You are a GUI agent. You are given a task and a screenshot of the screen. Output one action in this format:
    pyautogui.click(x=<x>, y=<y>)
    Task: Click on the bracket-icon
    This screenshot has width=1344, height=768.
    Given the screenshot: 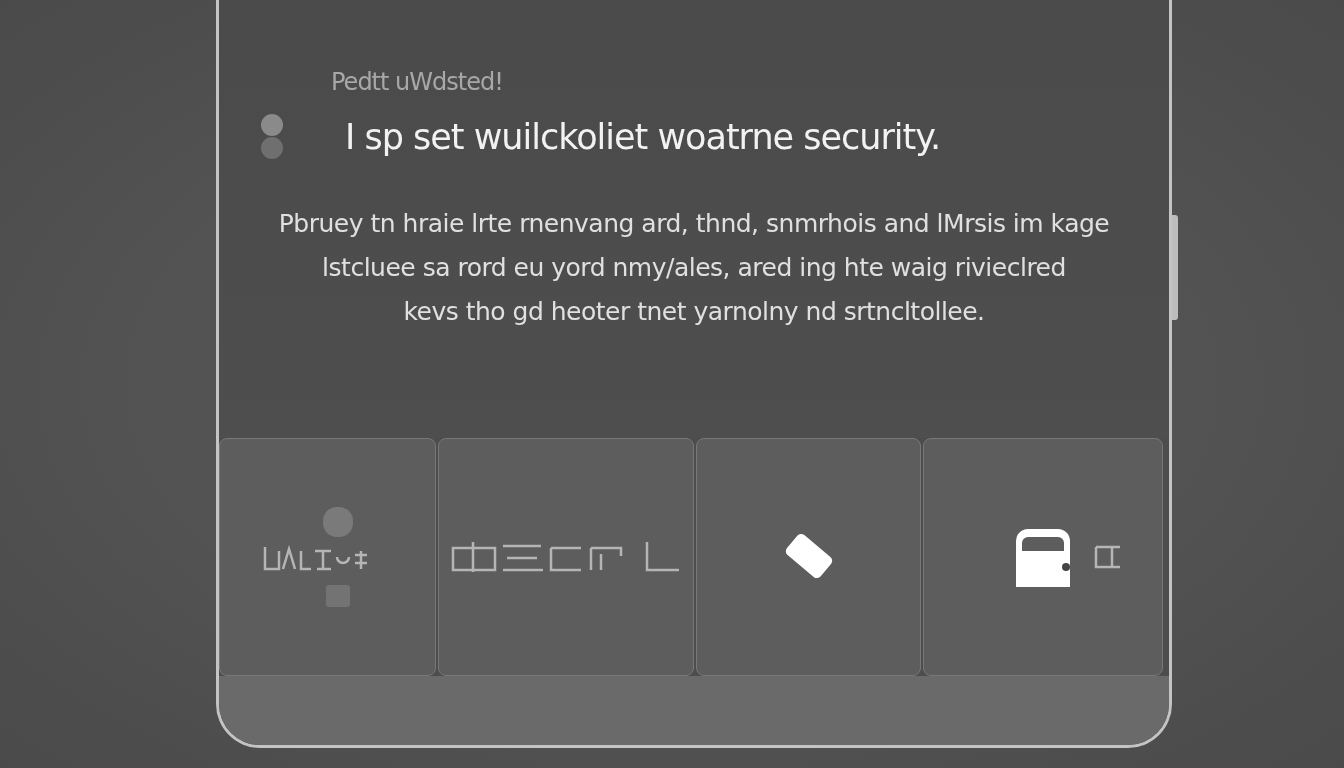 What is the action you would take?
    pyautogui.click(x=1108, y=557)
    